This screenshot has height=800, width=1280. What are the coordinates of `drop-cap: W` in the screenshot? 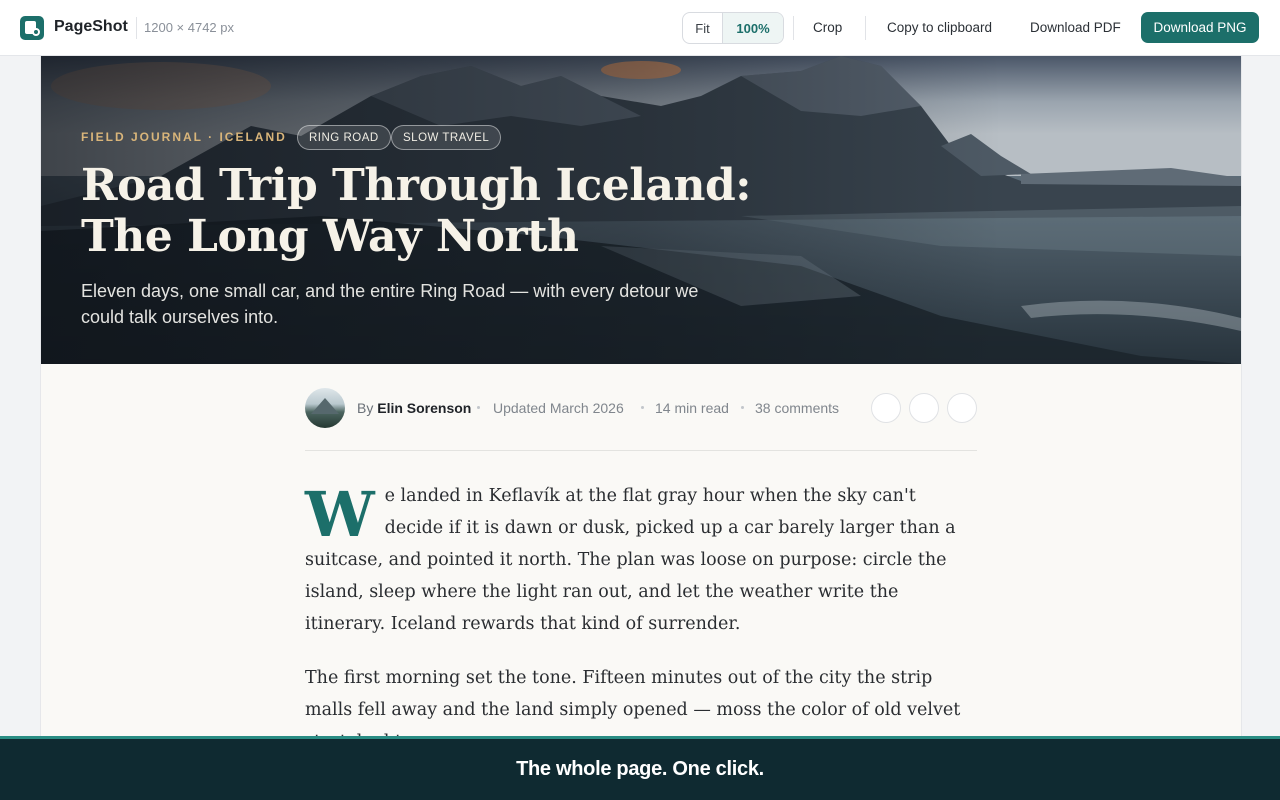 It's located at (340, 514).